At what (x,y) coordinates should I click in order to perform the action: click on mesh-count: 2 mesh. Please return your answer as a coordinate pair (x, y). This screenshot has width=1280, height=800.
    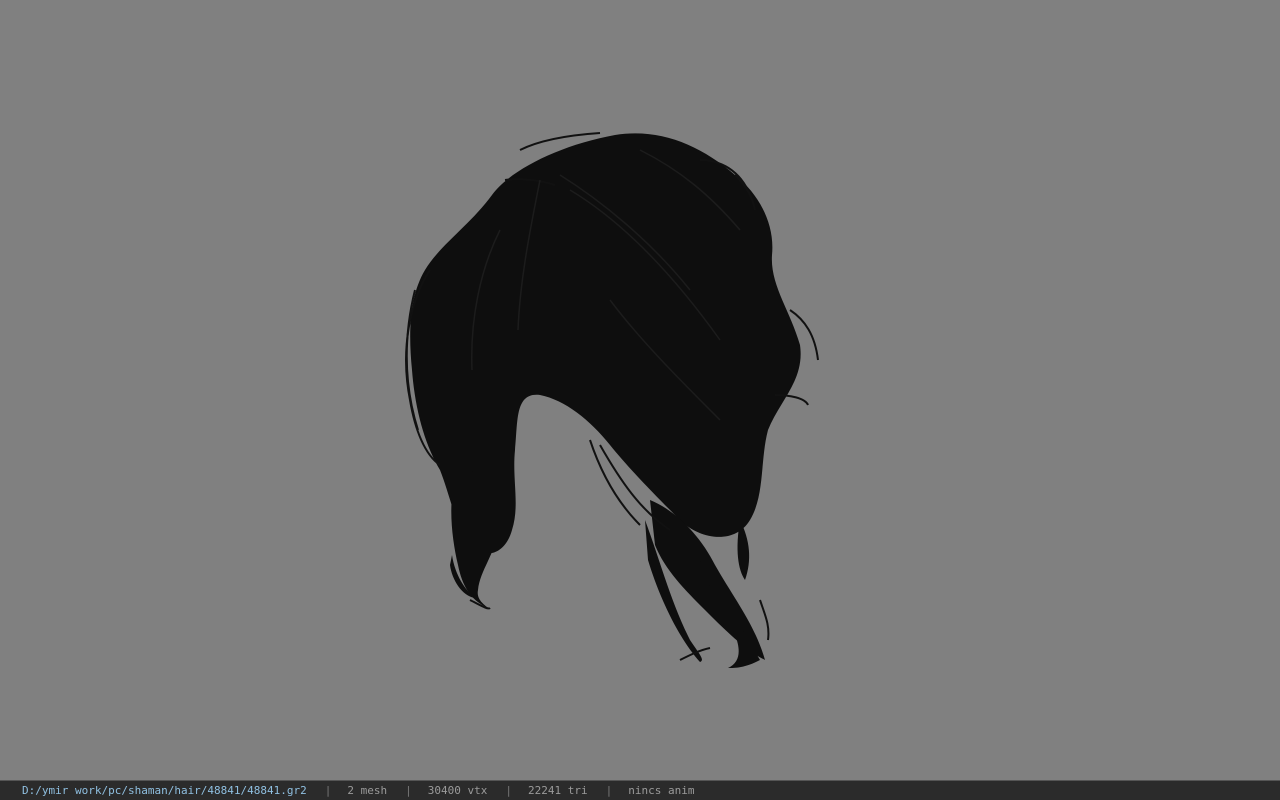
    Looking at the image, I should click on (367, 790).